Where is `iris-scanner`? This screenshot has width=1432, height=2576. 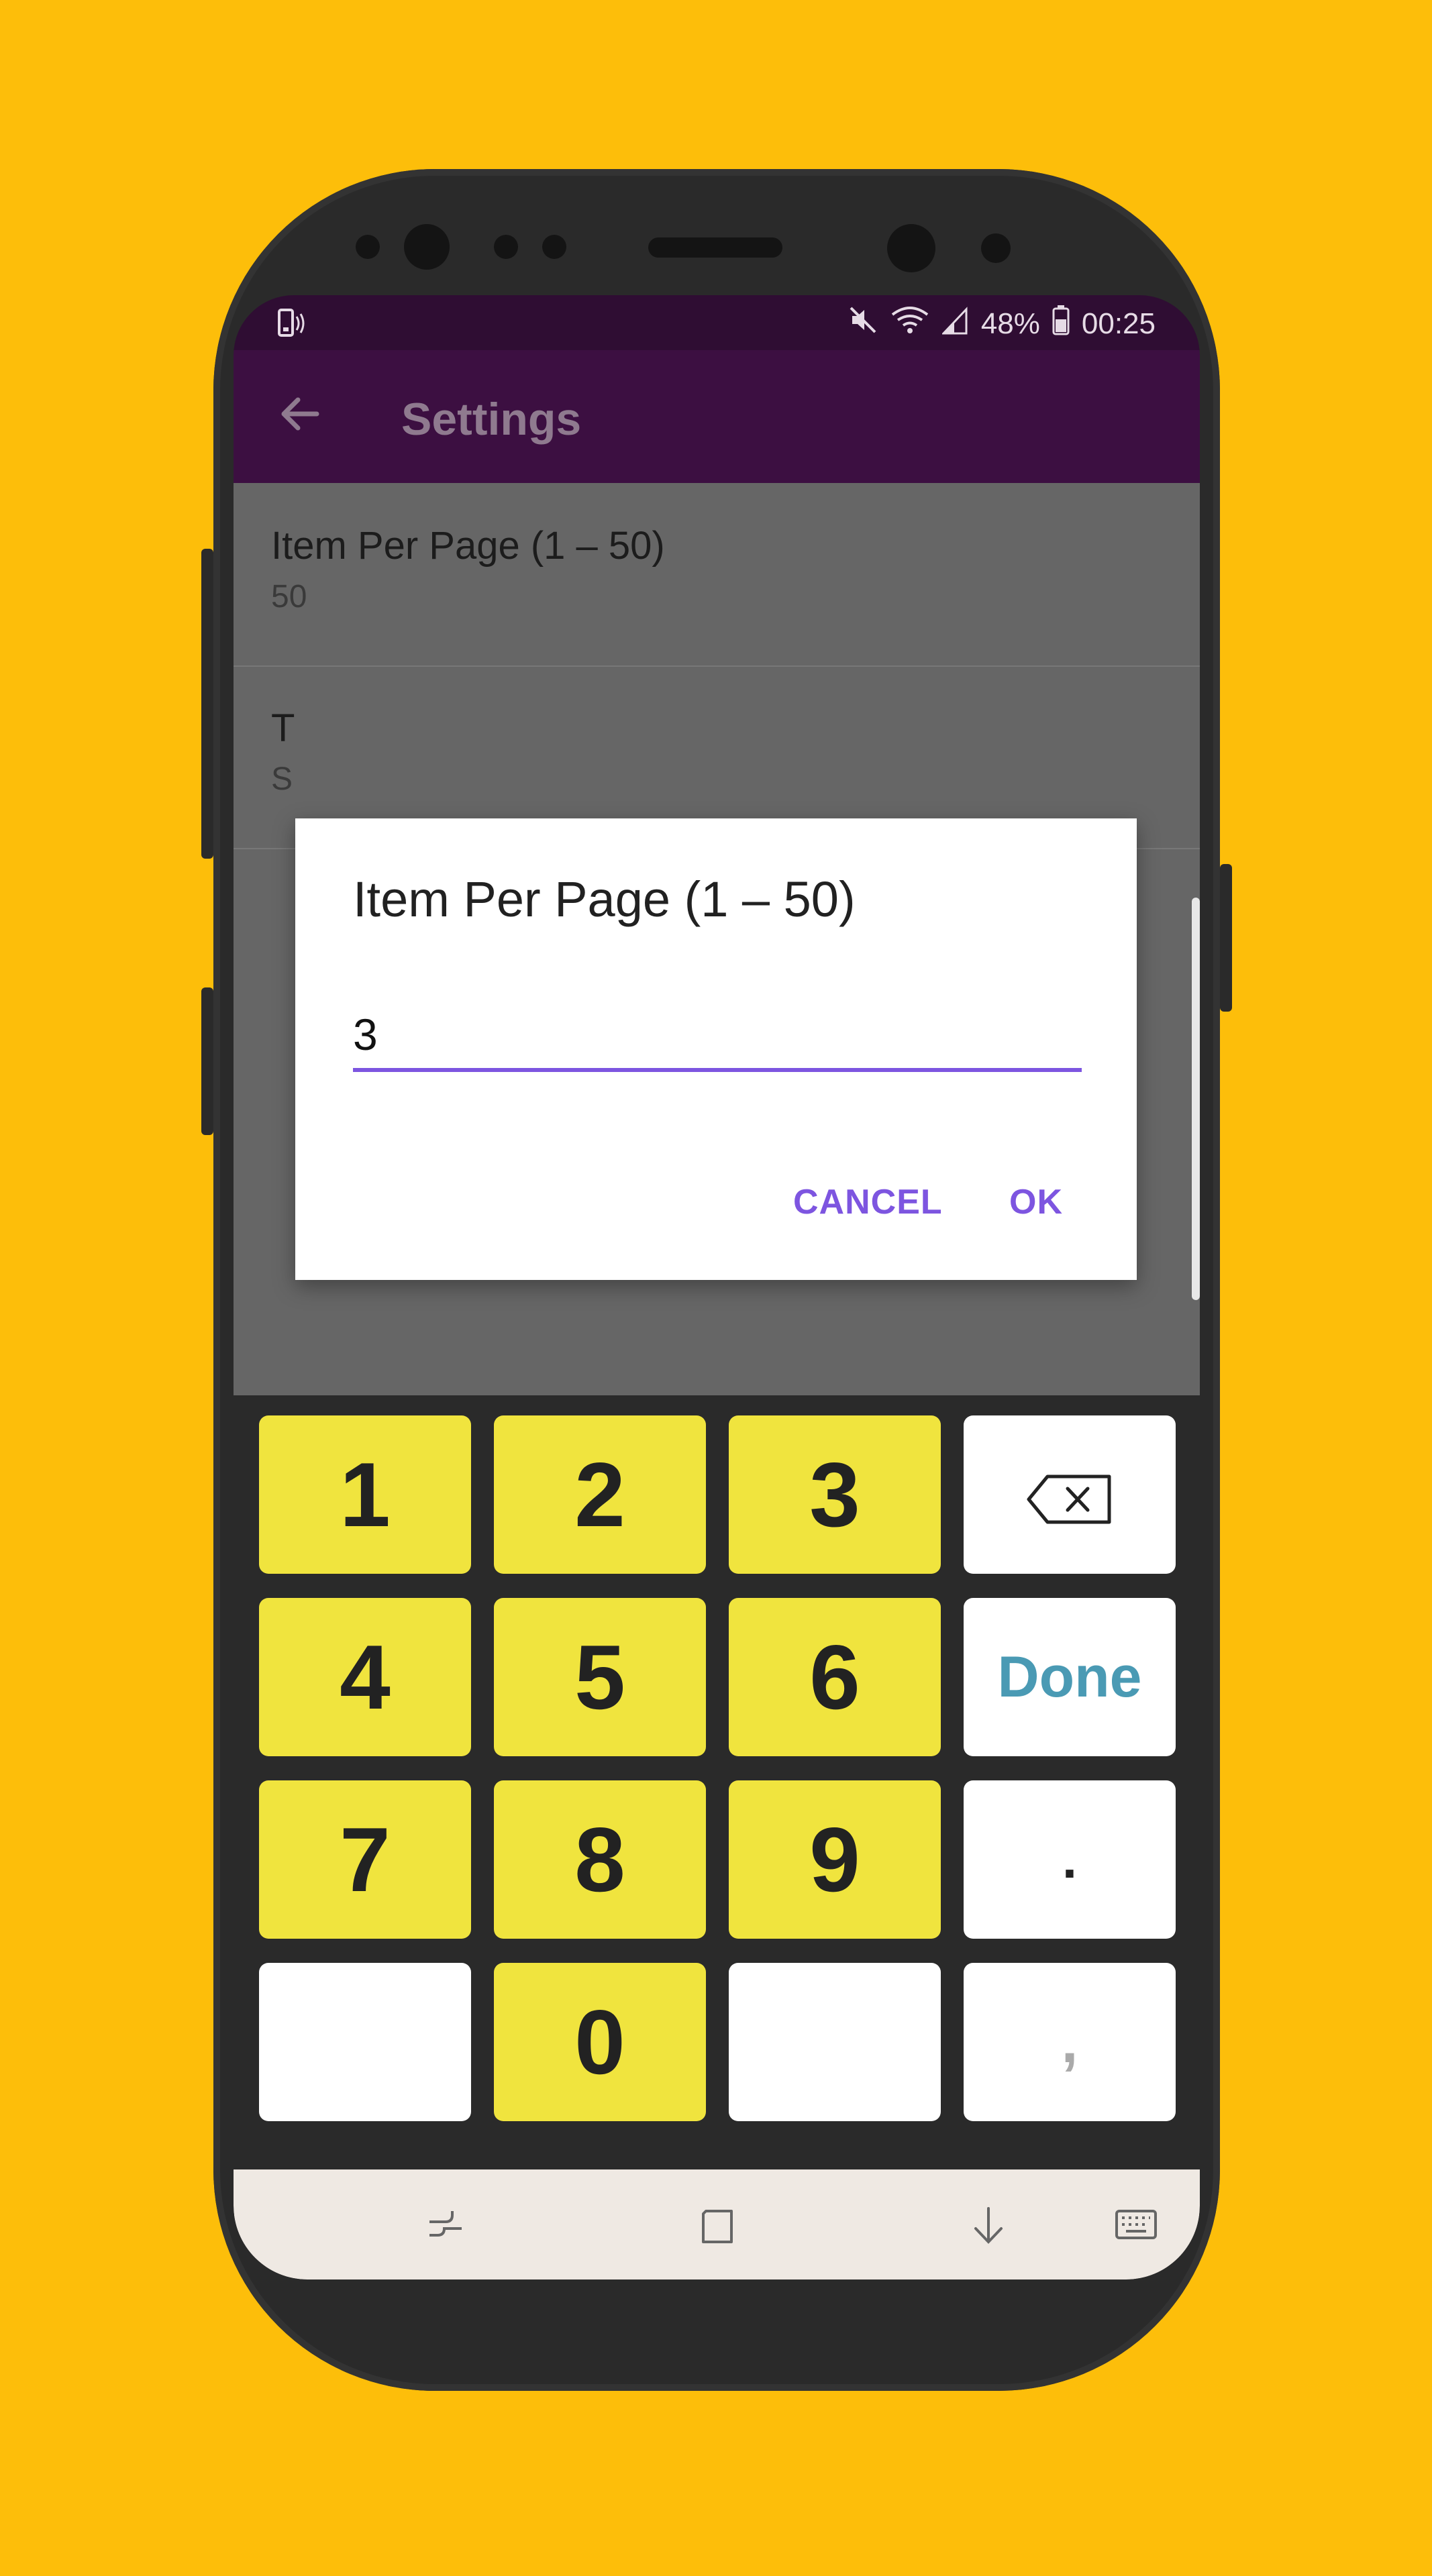 iris-scanner is located at coordinates (911, 248).